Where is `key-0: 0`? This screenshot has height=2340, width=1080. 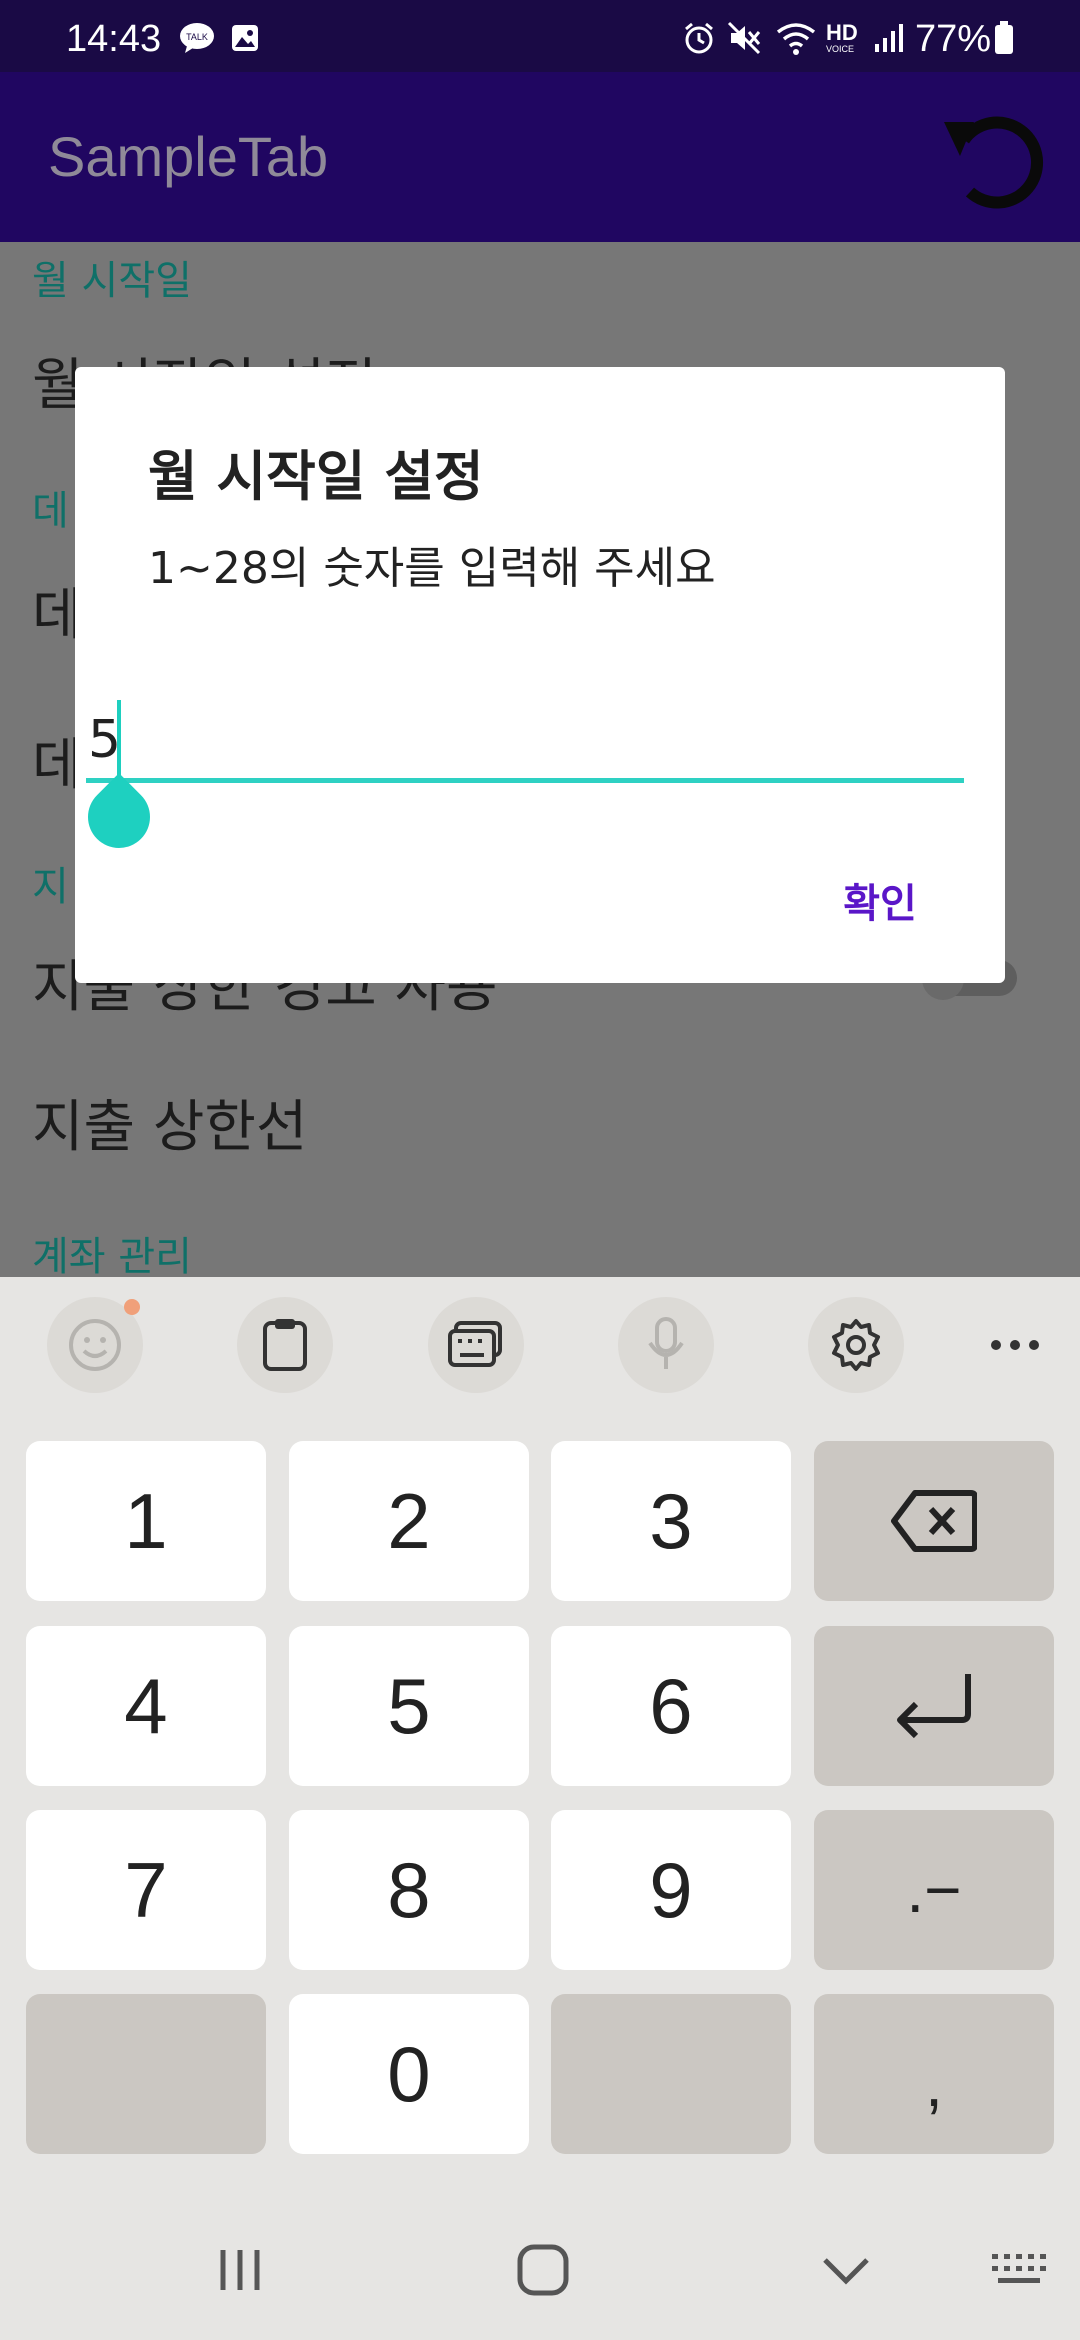 key-0: 0 is located at coordinates (409, 2074).